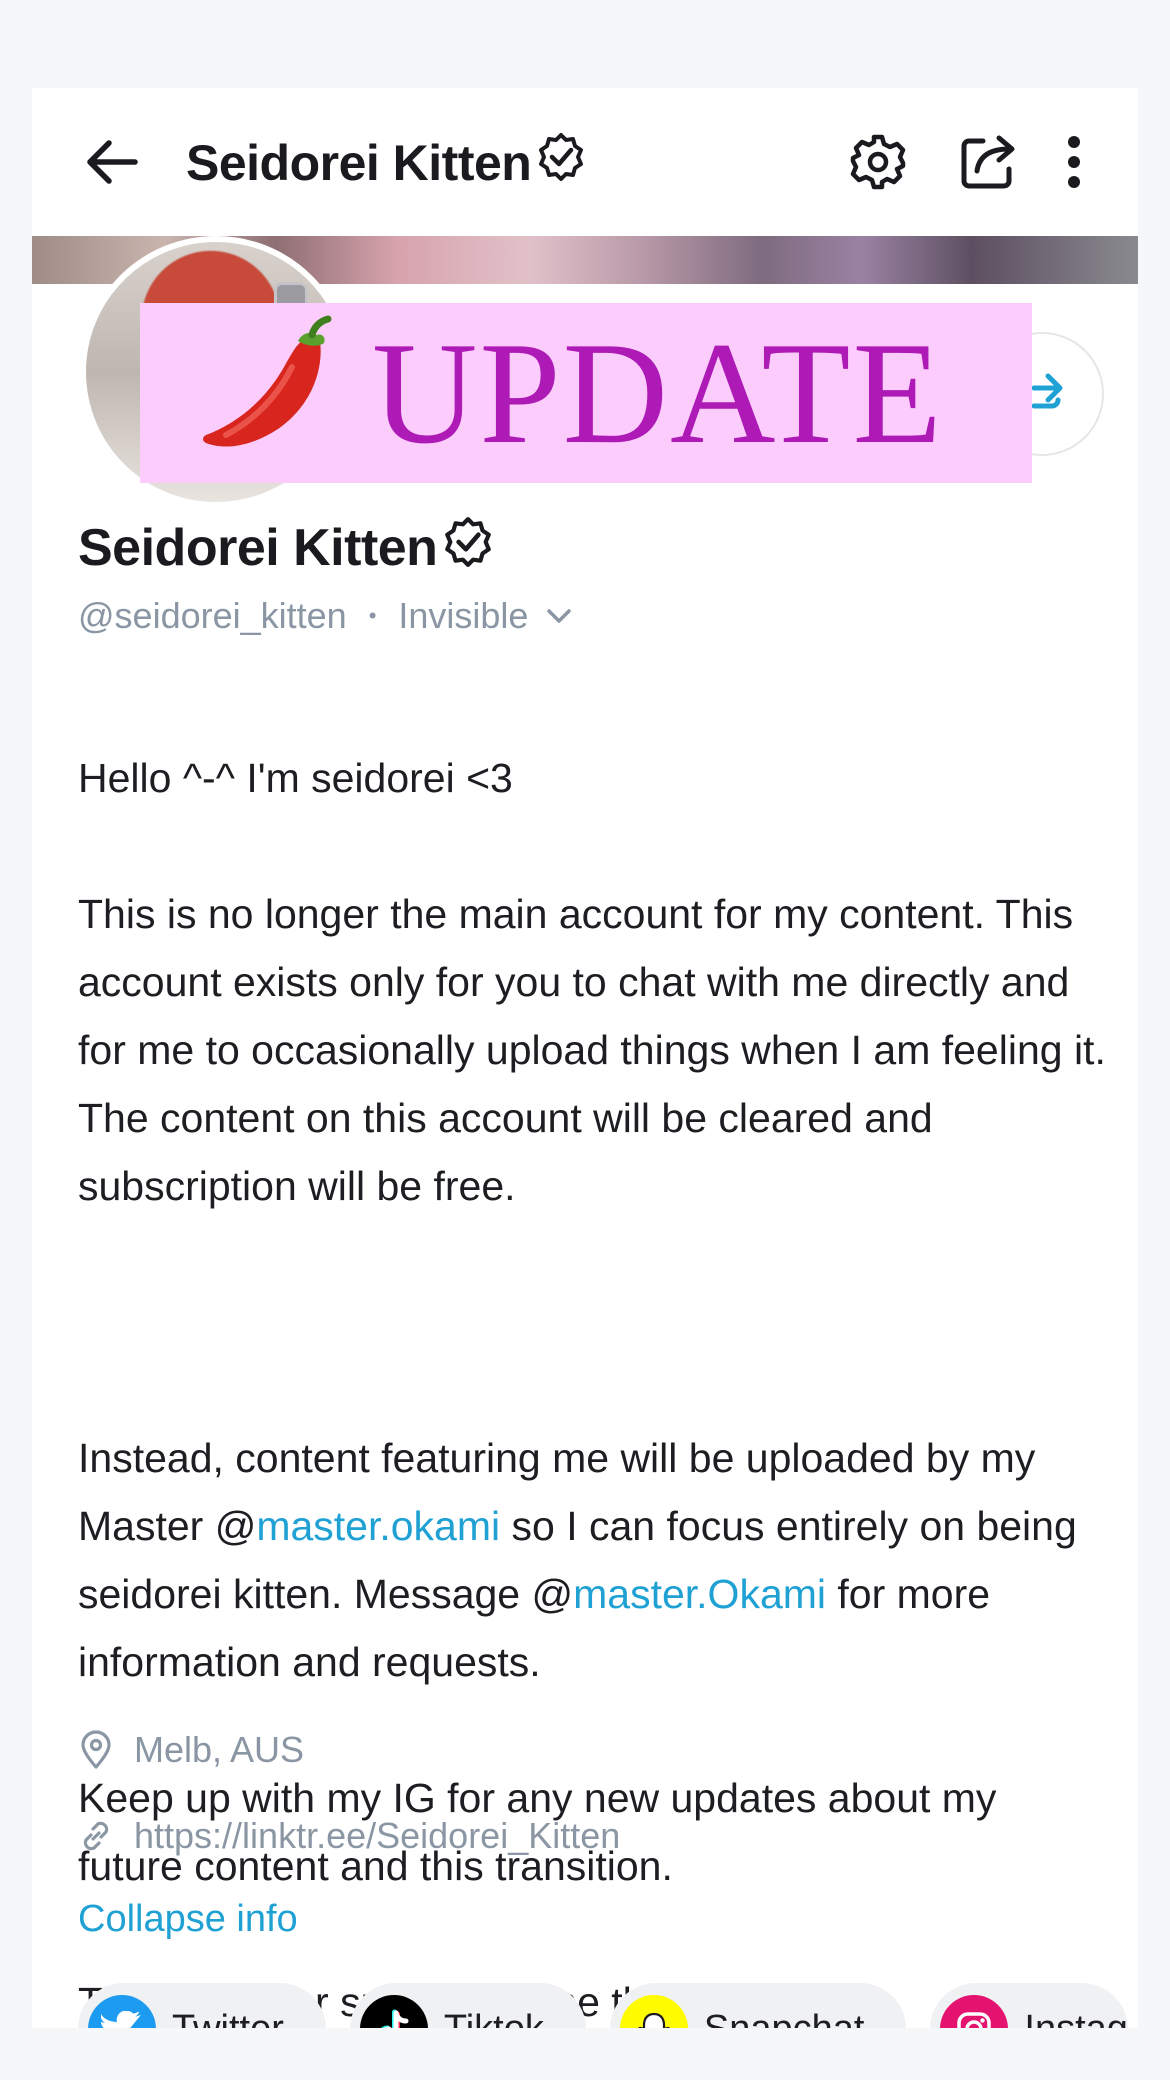 The height and width of the screenshot is (2080, 1170). I want to click on location-row: Melb, AUS, so click(191, 1750).